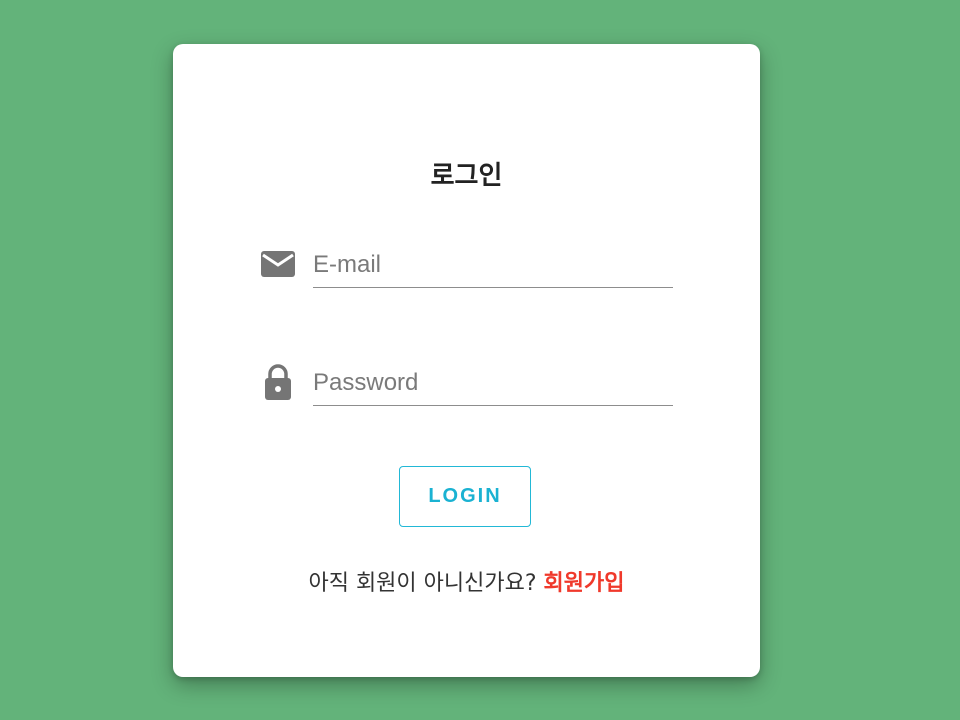 This screenshot has height=720, width=960. What do you see at coordinates (493, 265) in the screenshot?
I see `email-input` at bounding box center [493, 265].